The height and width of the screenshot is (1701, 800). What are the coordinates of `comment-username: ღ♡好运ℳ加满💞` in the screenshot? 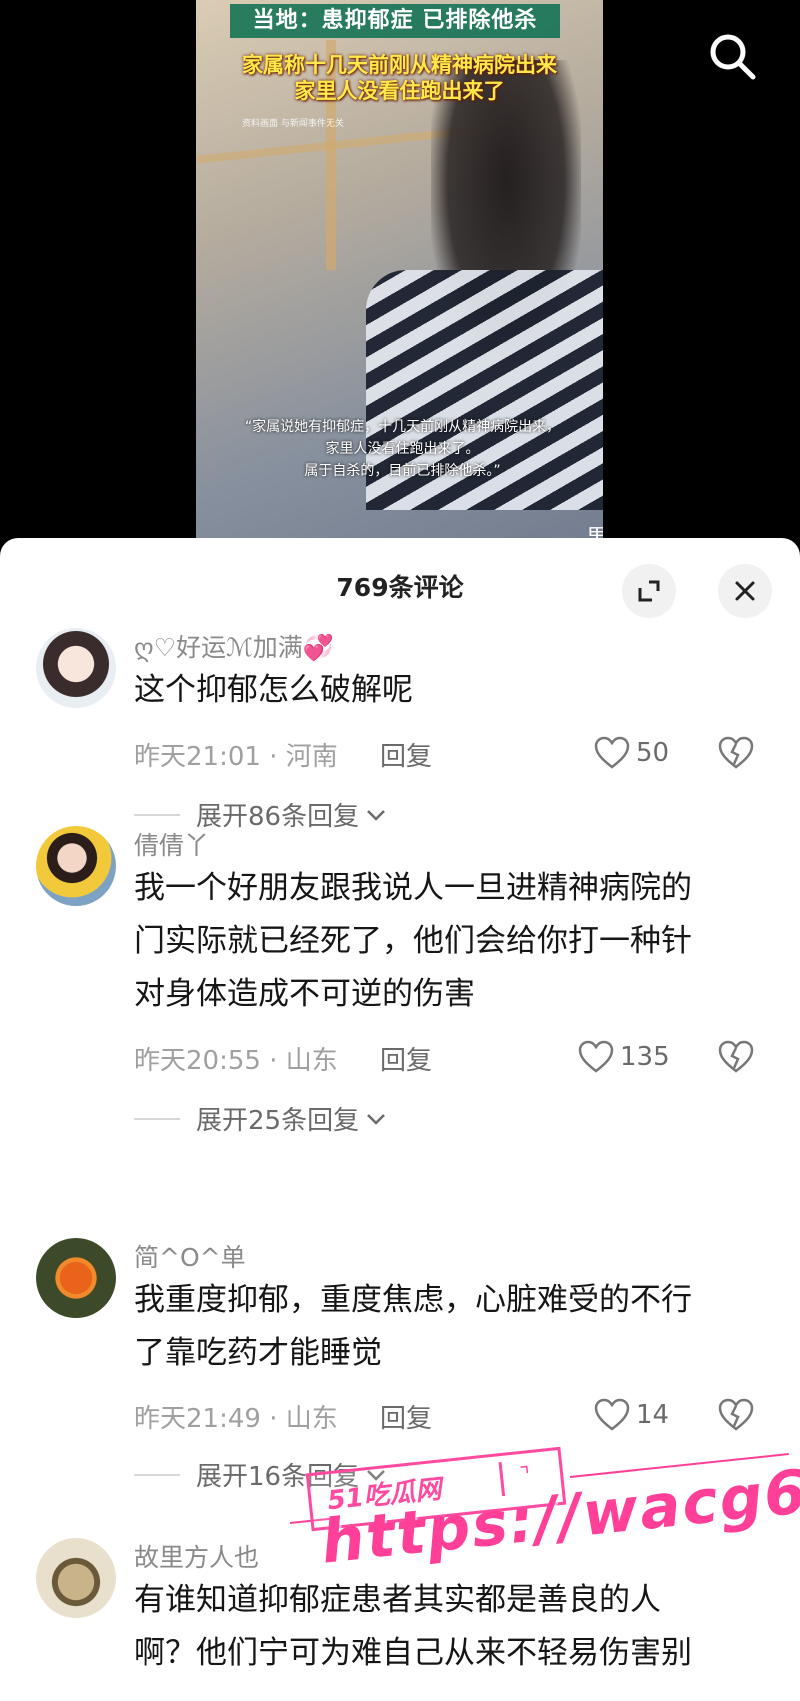 It's located at (234, 646).